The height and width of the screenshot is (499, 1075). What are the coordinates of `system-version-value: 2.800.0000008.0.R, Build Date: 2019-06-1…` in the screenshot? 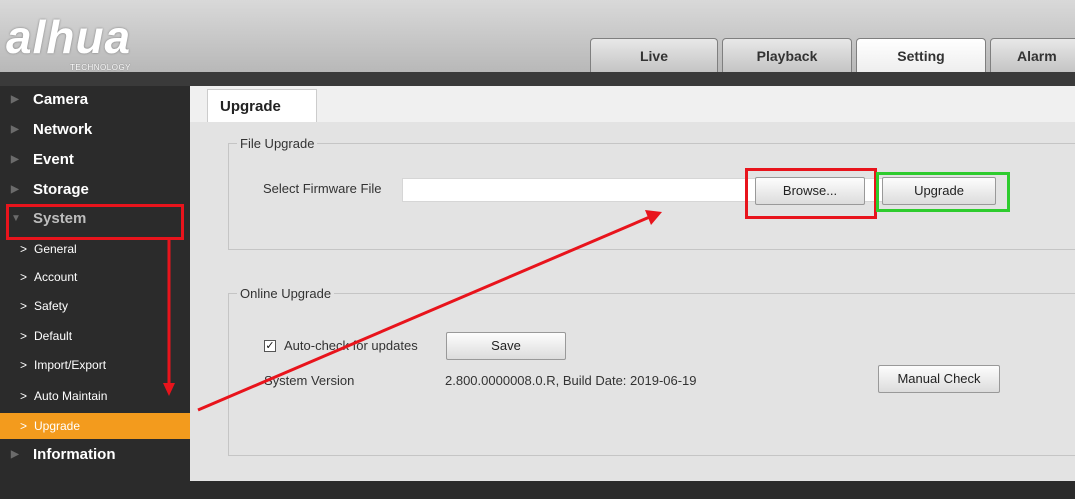 It's located at (571, 380).